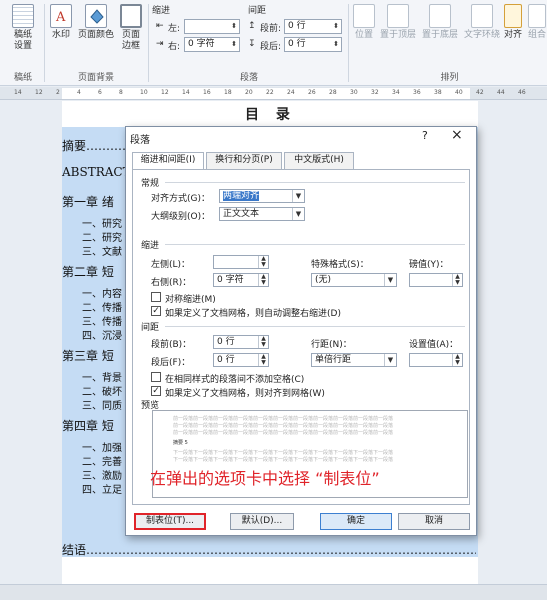 Image resolution: width=547 pixels, height=600 pixels. Describe the element at coordinates (436, 360) in the screenshot. I see `spacing-at-input: ▲ ▼` at that location.